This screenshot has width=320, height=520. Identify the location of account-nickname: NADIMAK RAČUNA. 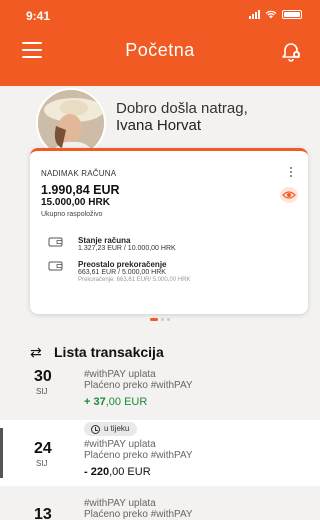
(79, 173).